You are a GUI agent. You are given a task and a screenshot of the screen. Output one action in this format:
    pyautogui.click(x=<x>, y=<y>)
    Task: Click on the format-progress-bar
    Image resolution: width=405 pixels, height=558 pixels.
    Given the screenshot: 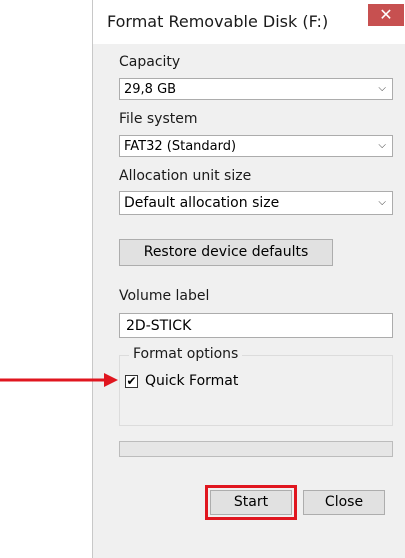 What is the action you would take?
    pyautogui.click(x=256, y=449)
    